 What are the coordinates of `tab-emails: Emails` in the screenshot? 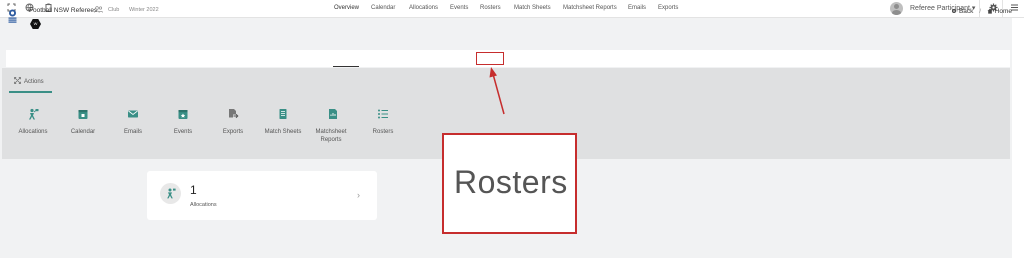 It's located at (637, 8).